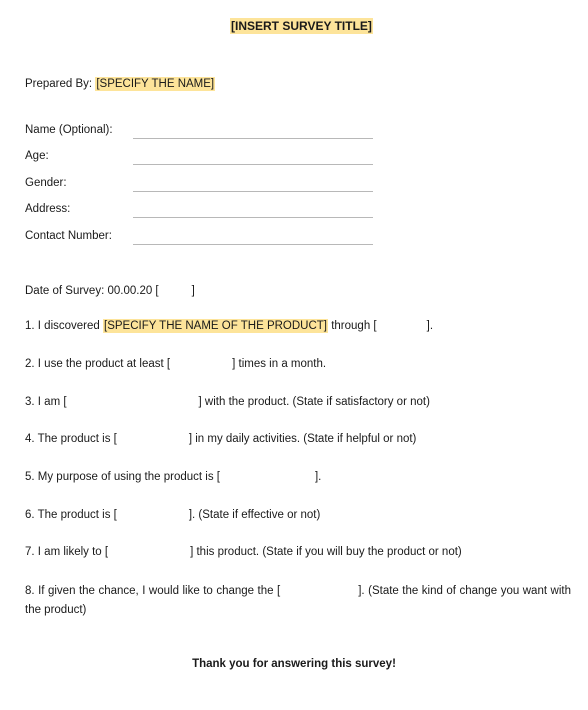 The height and width of the screenshot is (710, 588). I want to click on survey-title: [INSERT SURVEY TITLE], so click(301, 26).